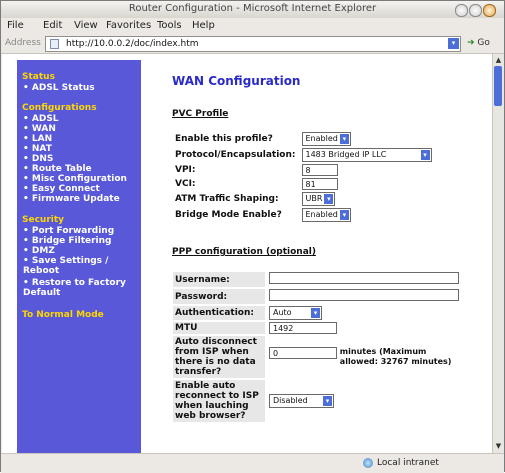 This screenshot has width=505, height=473. What do you see at coordinates (301, 401) in the screenshot?
I see `auto-reconnect-select: Disabled` at bounding box center [301, 401].